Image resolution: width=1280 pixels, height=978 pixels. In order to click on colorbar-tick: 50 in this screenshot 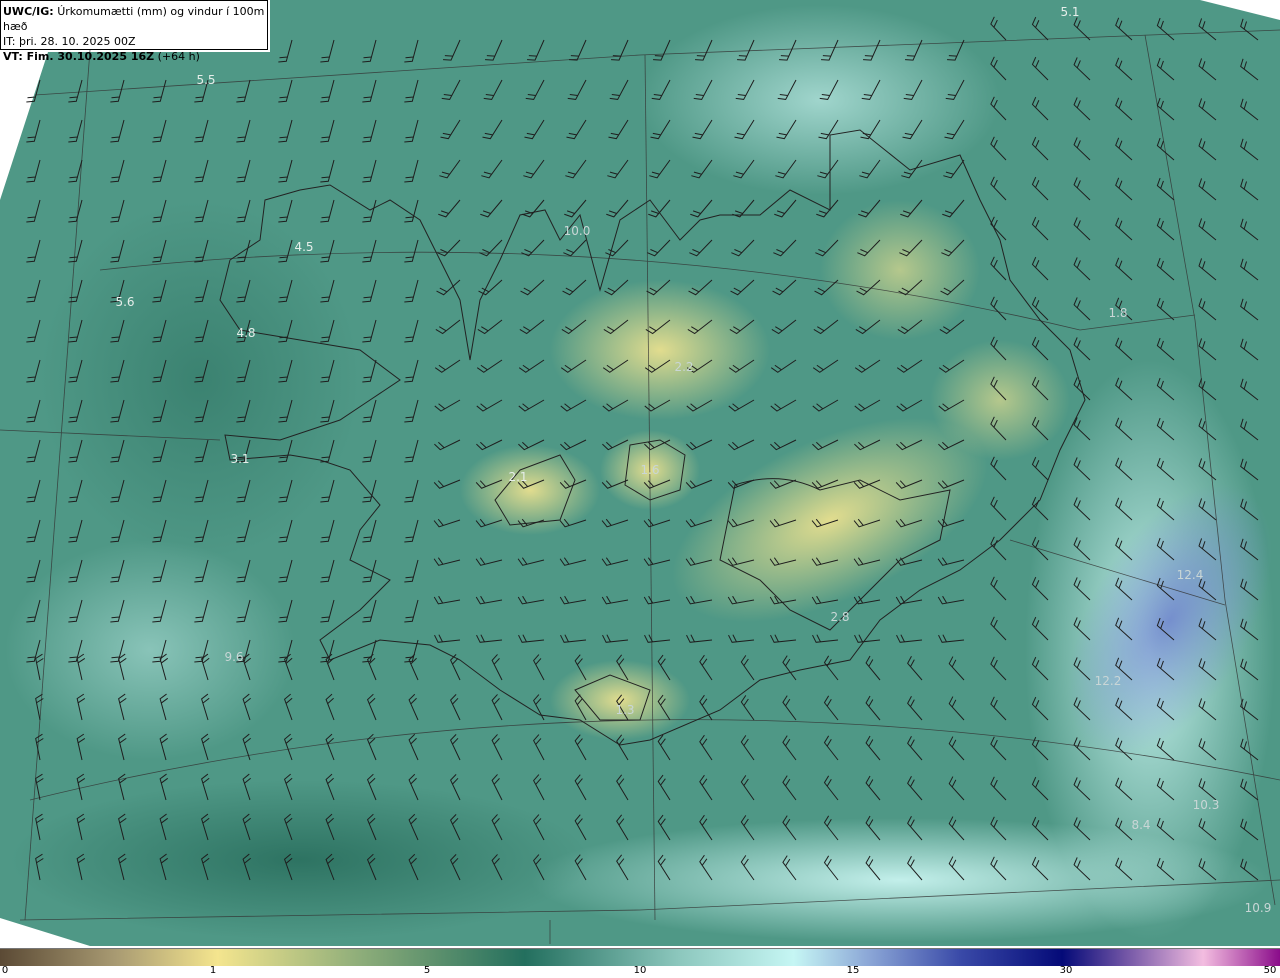, I will do `click(1270, 970)`.